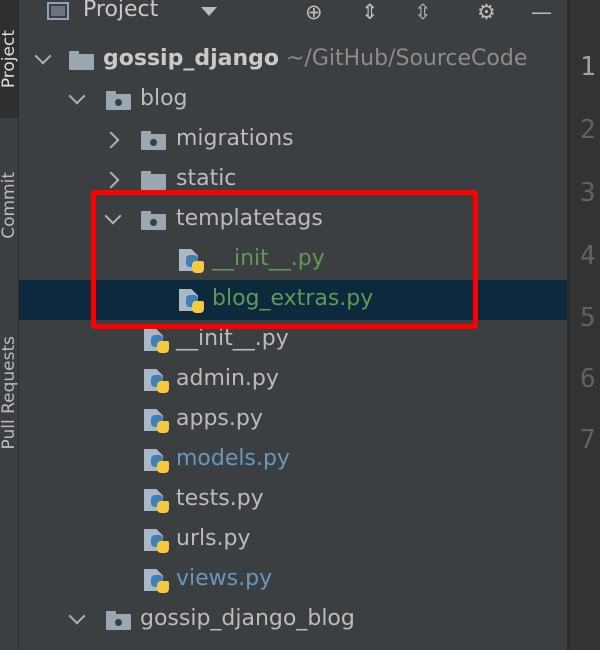  I want to click on tree-row-admin: admin.py, so click(293, 380).